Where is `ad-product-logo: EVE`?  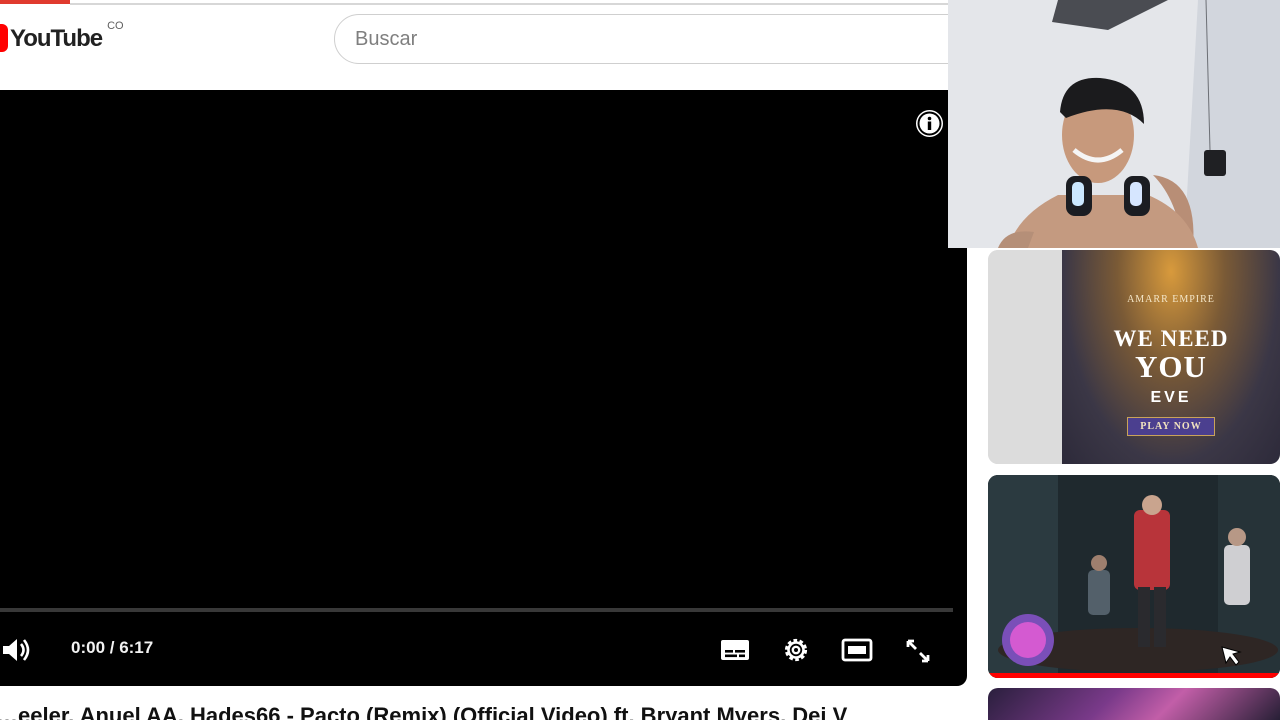 ad-product-logo: EVE is located at coordinates (1171, 397).